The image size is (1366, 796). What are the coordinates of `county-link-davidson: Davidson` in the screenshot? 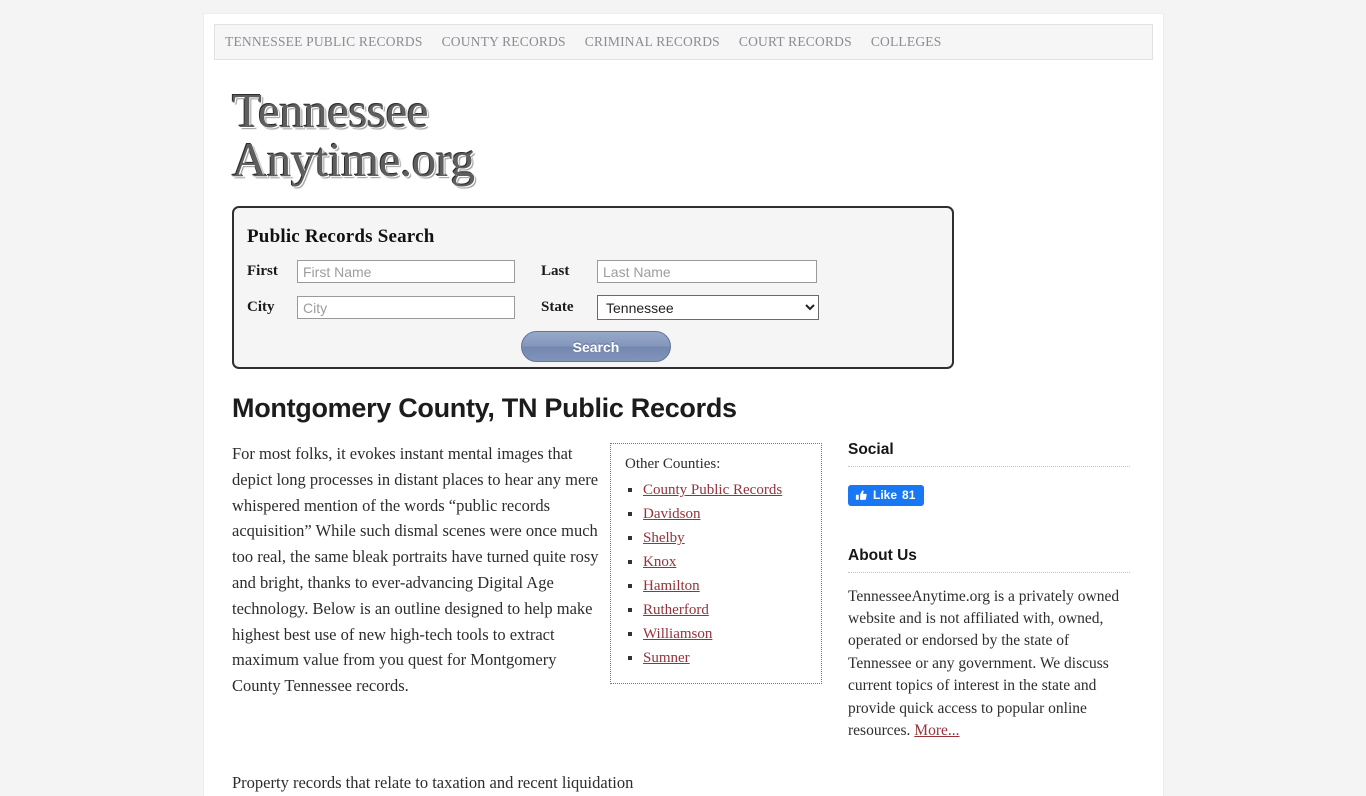 It's located at (672, 514).